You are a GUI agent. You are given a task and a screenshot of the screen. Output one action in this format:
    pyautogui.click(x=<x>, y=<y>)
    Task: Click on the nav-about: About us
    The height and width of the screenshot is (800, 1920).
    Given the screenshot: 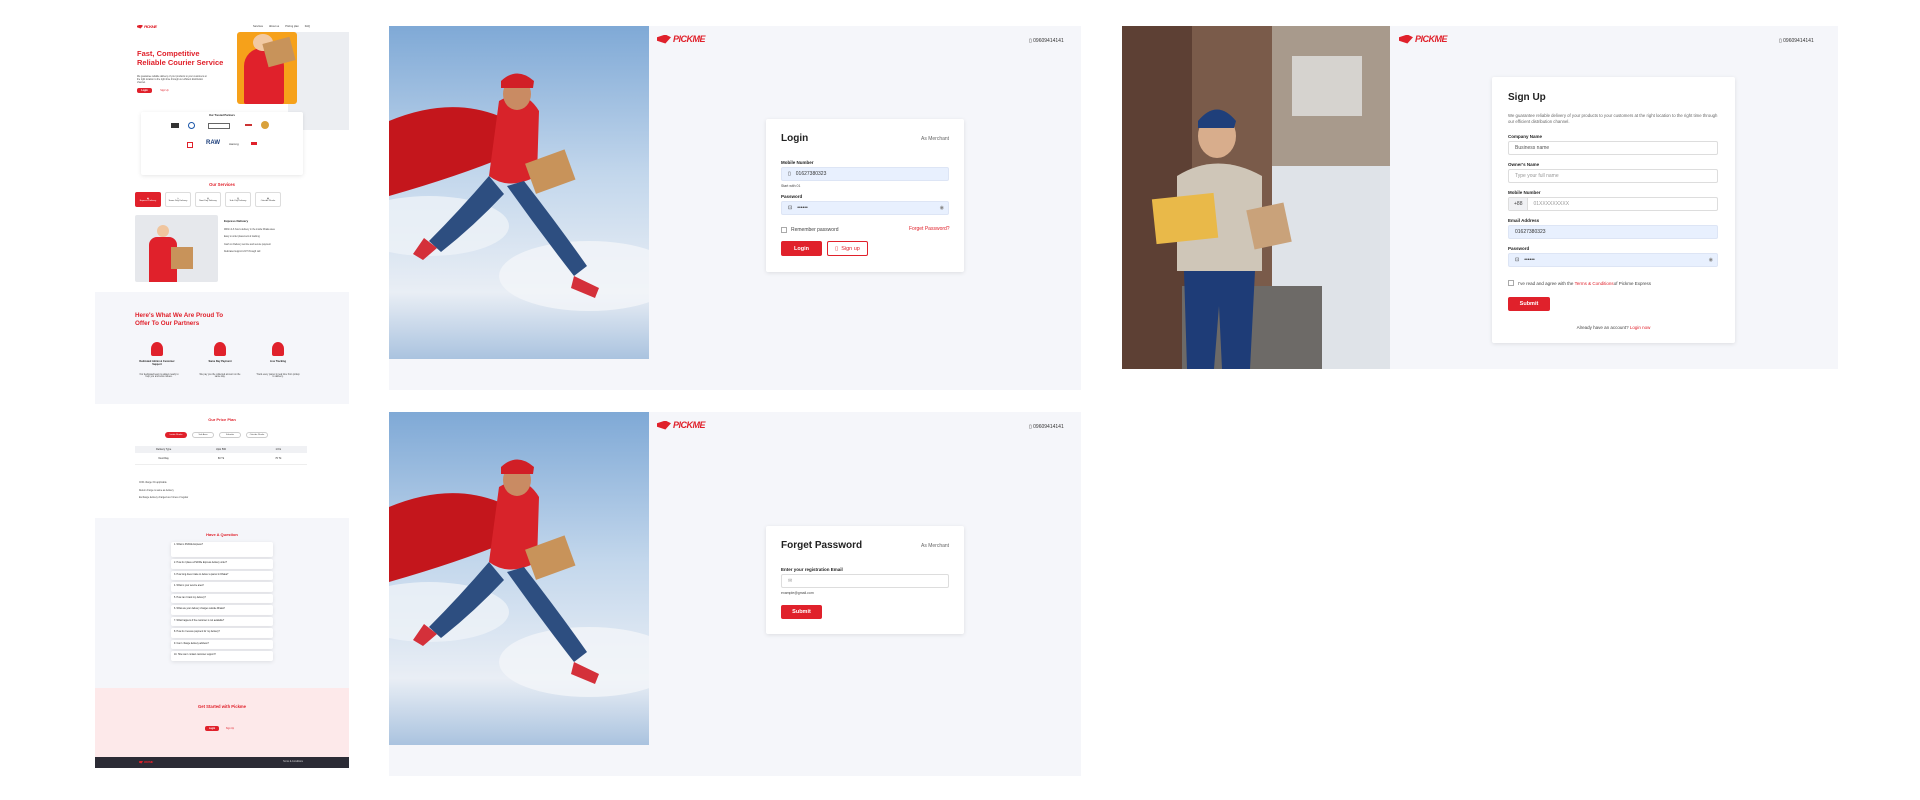 What is the action you would take?
    pyautogui.click(x=274, y=26)
    